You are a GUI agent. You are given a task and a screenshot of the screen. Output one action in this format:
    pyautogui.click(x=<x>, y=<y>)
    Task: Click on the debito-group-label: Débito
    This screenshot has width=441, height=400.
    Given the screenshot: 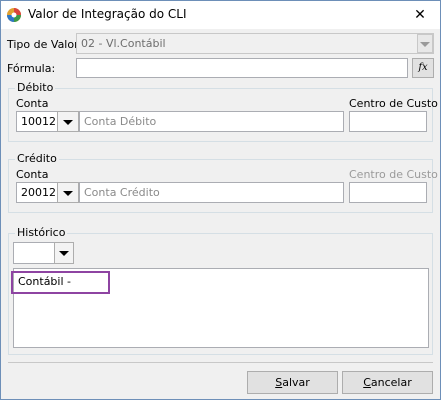 What is the action you would take?
    pyautogui.click(x=35, y=87)
    